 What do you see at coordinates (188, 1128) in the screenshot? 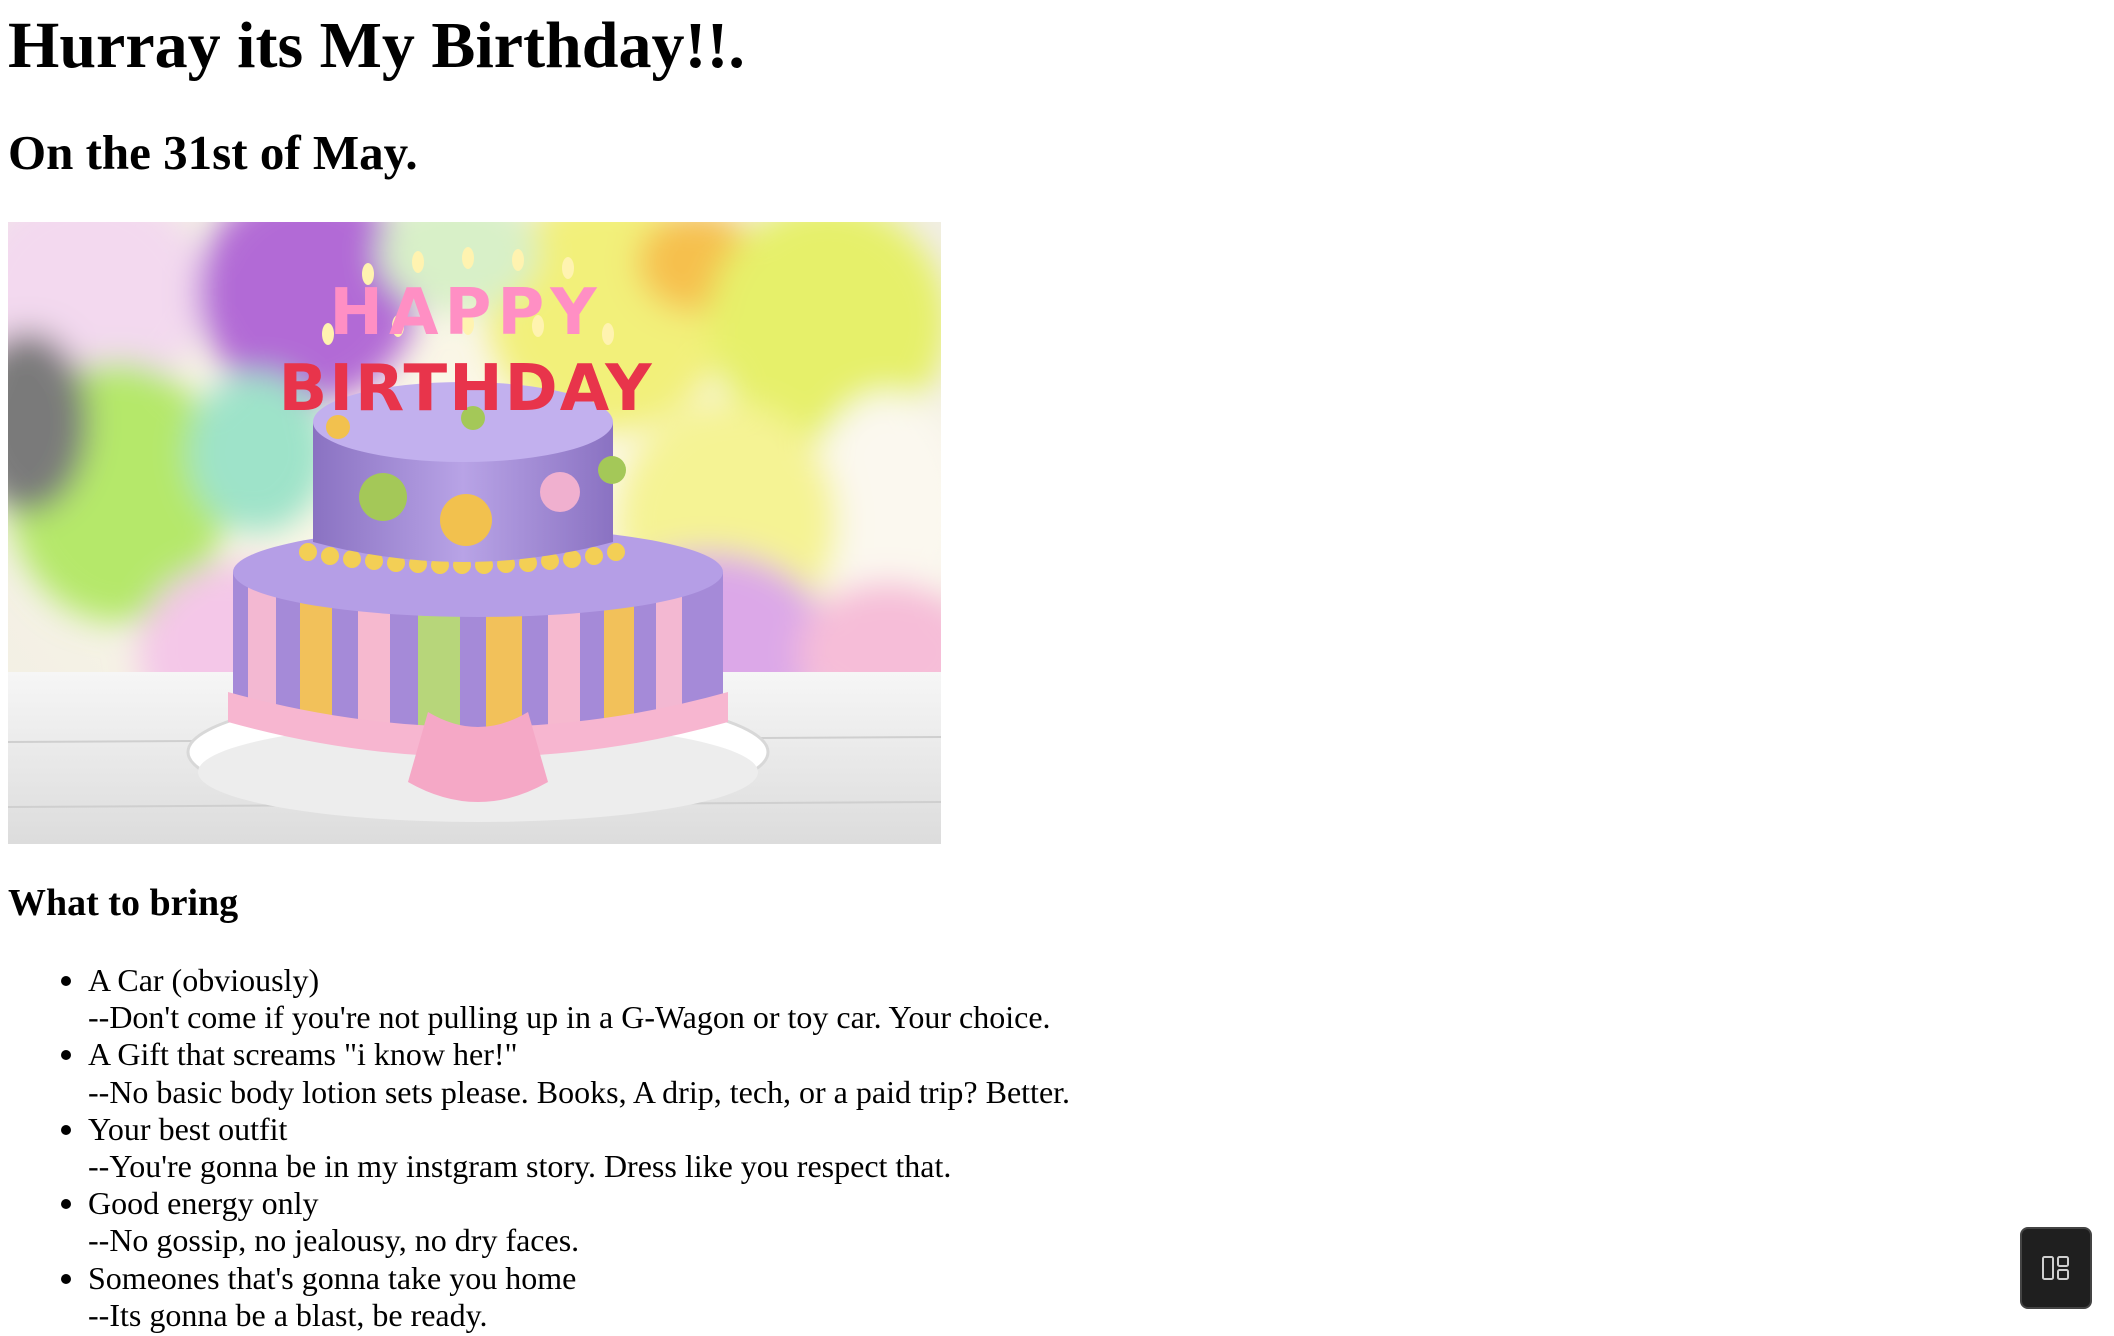
I see `list-item-title: Your best outfit` at bounding box center [188, 1128].